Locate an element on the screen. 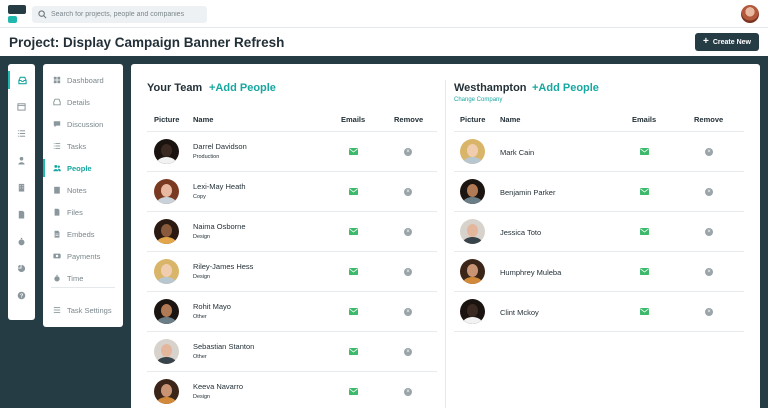 Image resolution: width=768 pixels, height=408 pixels. plus-icon: + is located at coordinates (706, 41).